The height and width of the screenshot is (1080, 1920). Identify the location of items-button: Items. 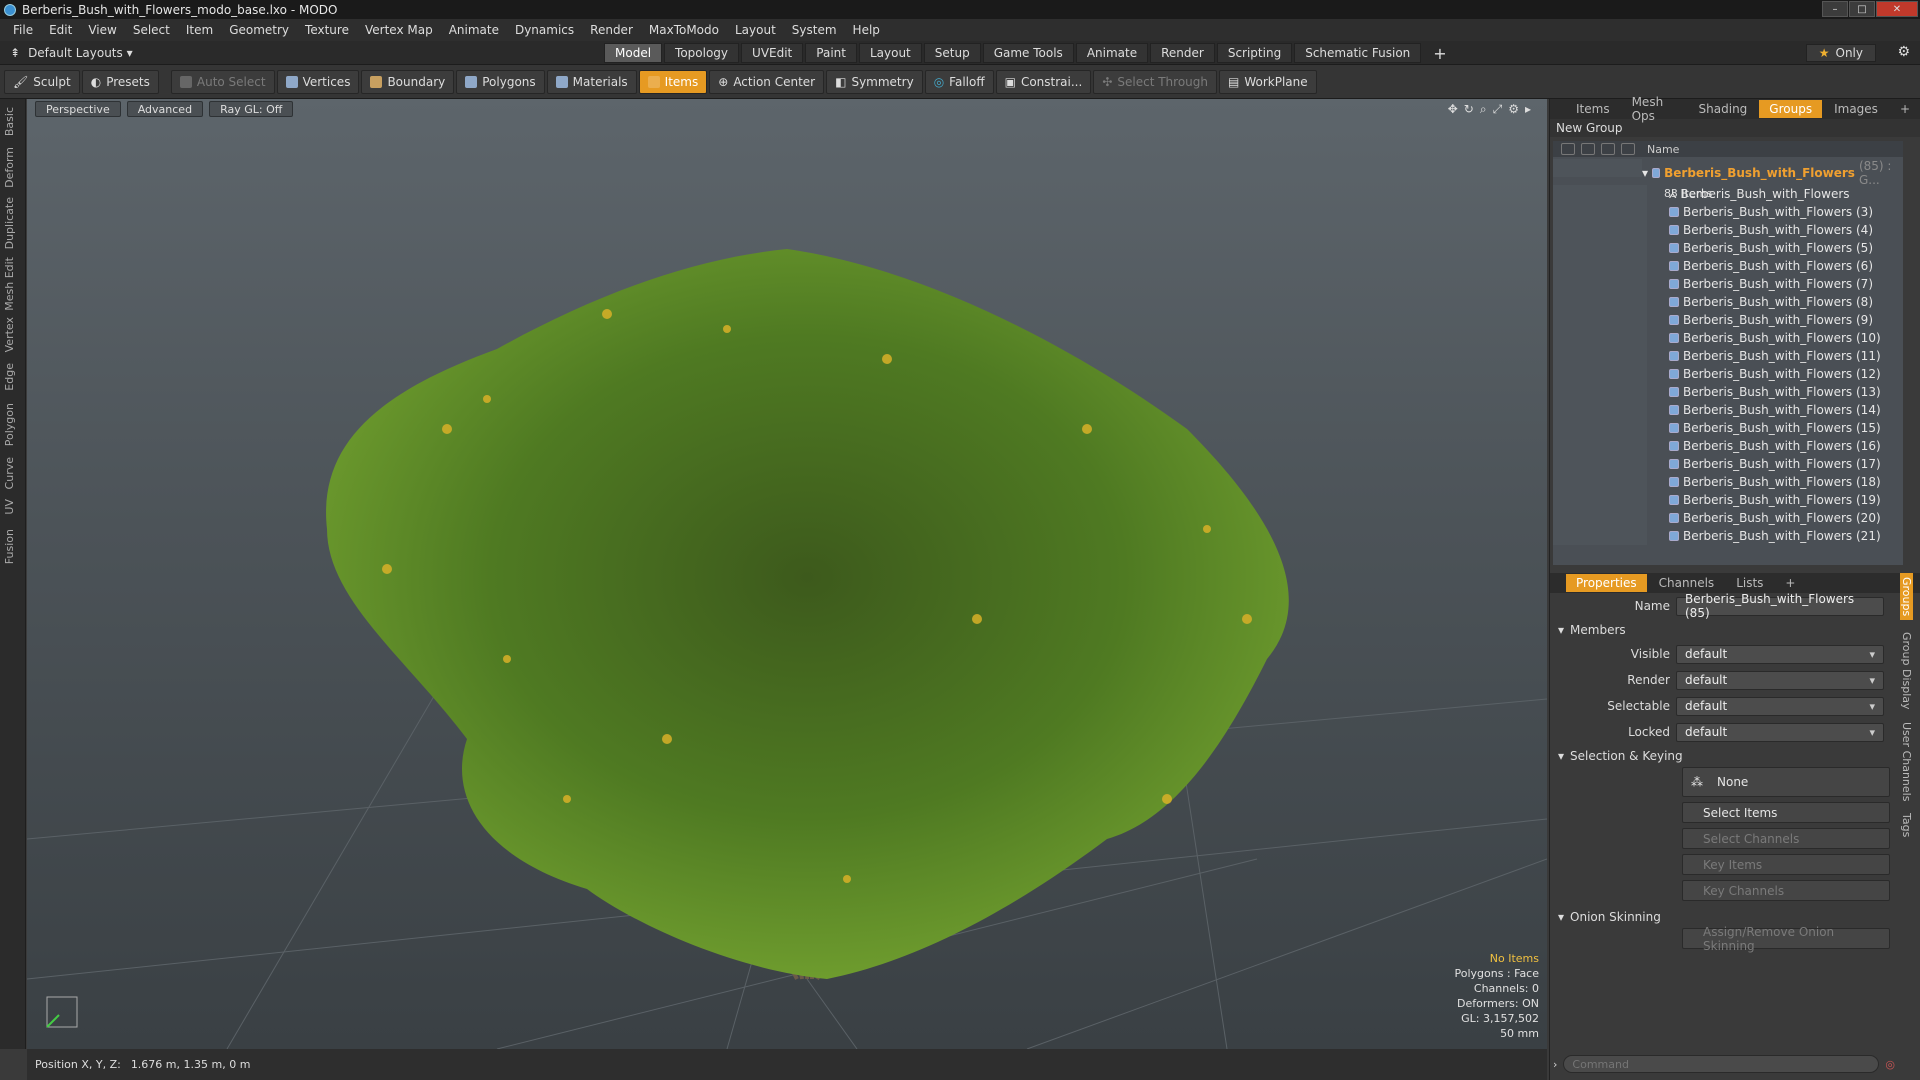
(673, 81).